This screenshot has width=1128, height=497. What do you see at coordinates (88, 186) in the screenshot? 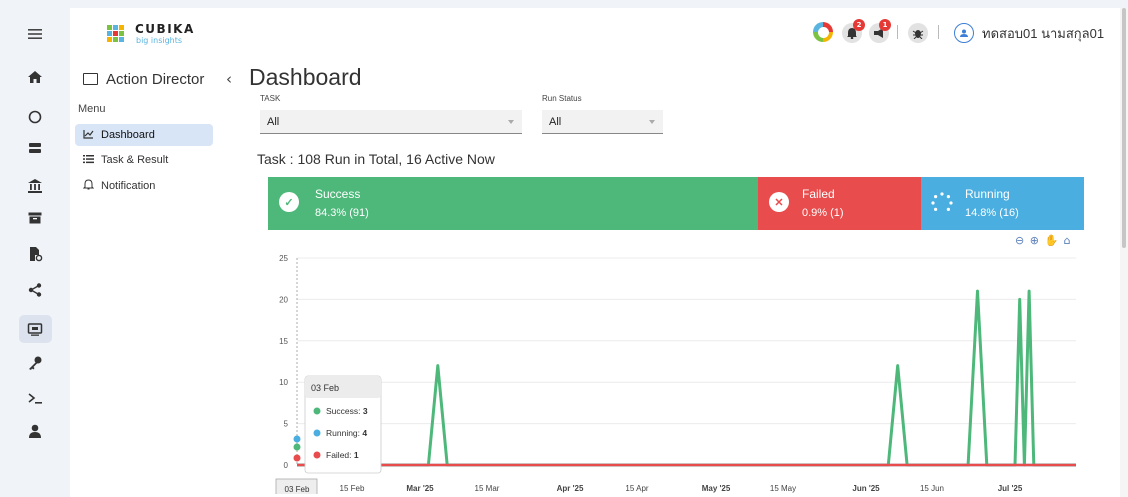
I see `bell-icon` at bounding box center [88, 186].